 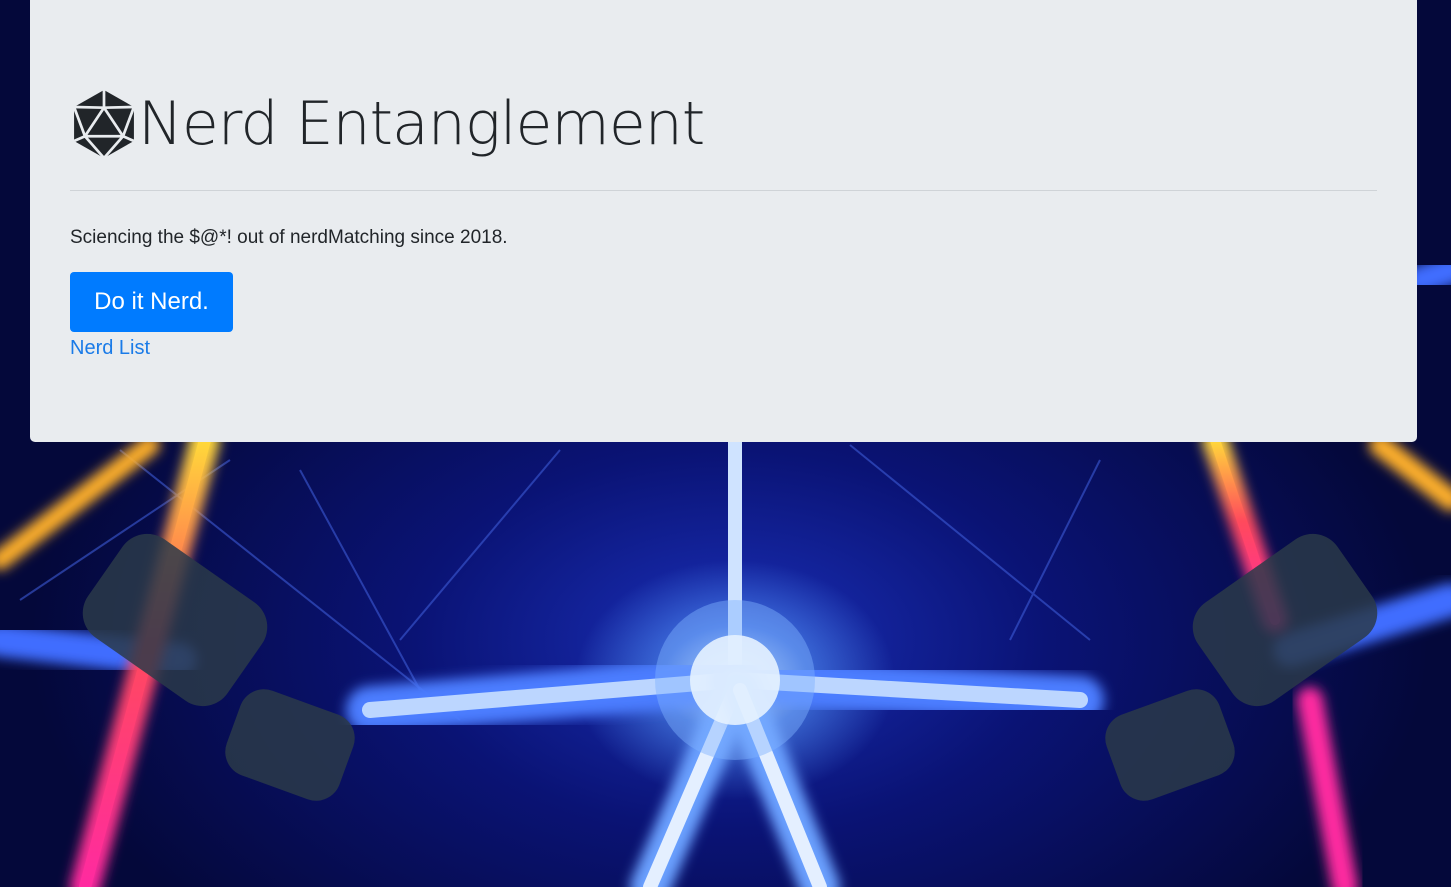 I want to click on title-row: Nerd Entanglement, so click(x=387, y=124).